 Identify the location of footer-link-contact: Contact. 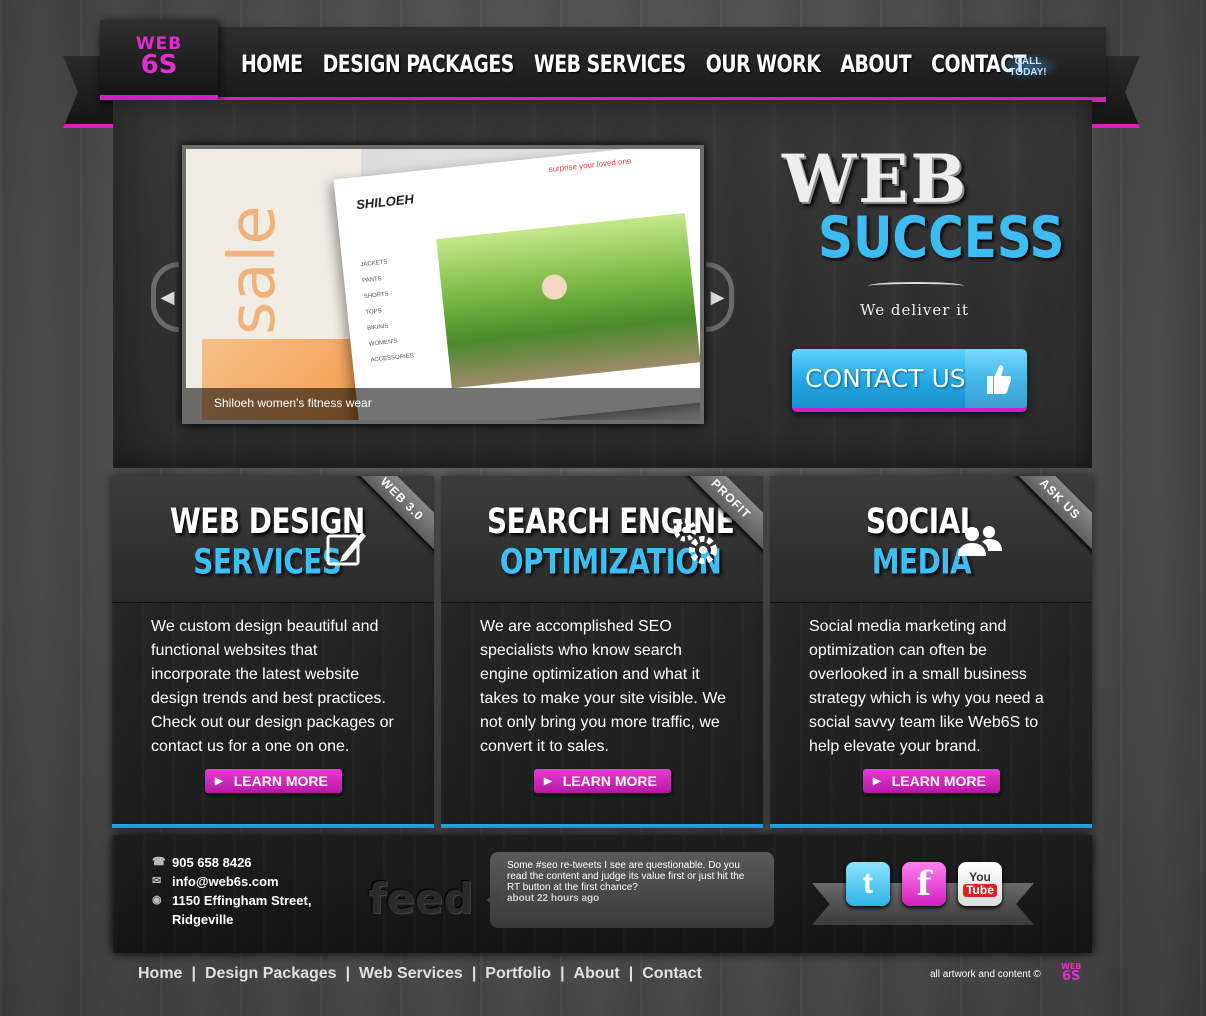
(672, 973).